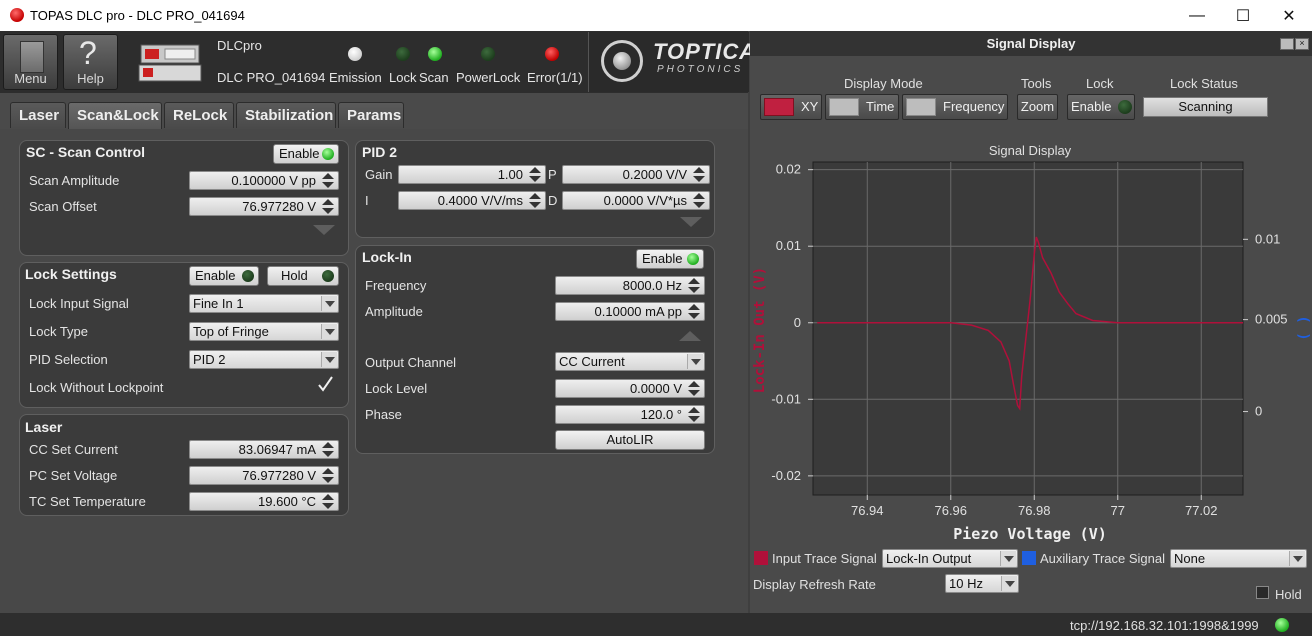  Describe the element at coordinates (71, 274) in the screenshot. I see `lock-settings-title: Lock Settings` at that location.